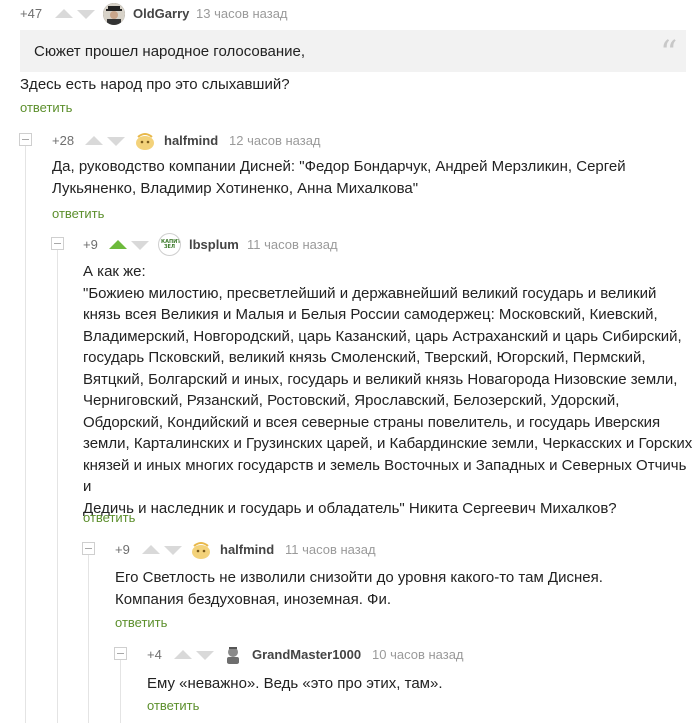  I want to click on comment-line: А как же:, so click(114, 271).